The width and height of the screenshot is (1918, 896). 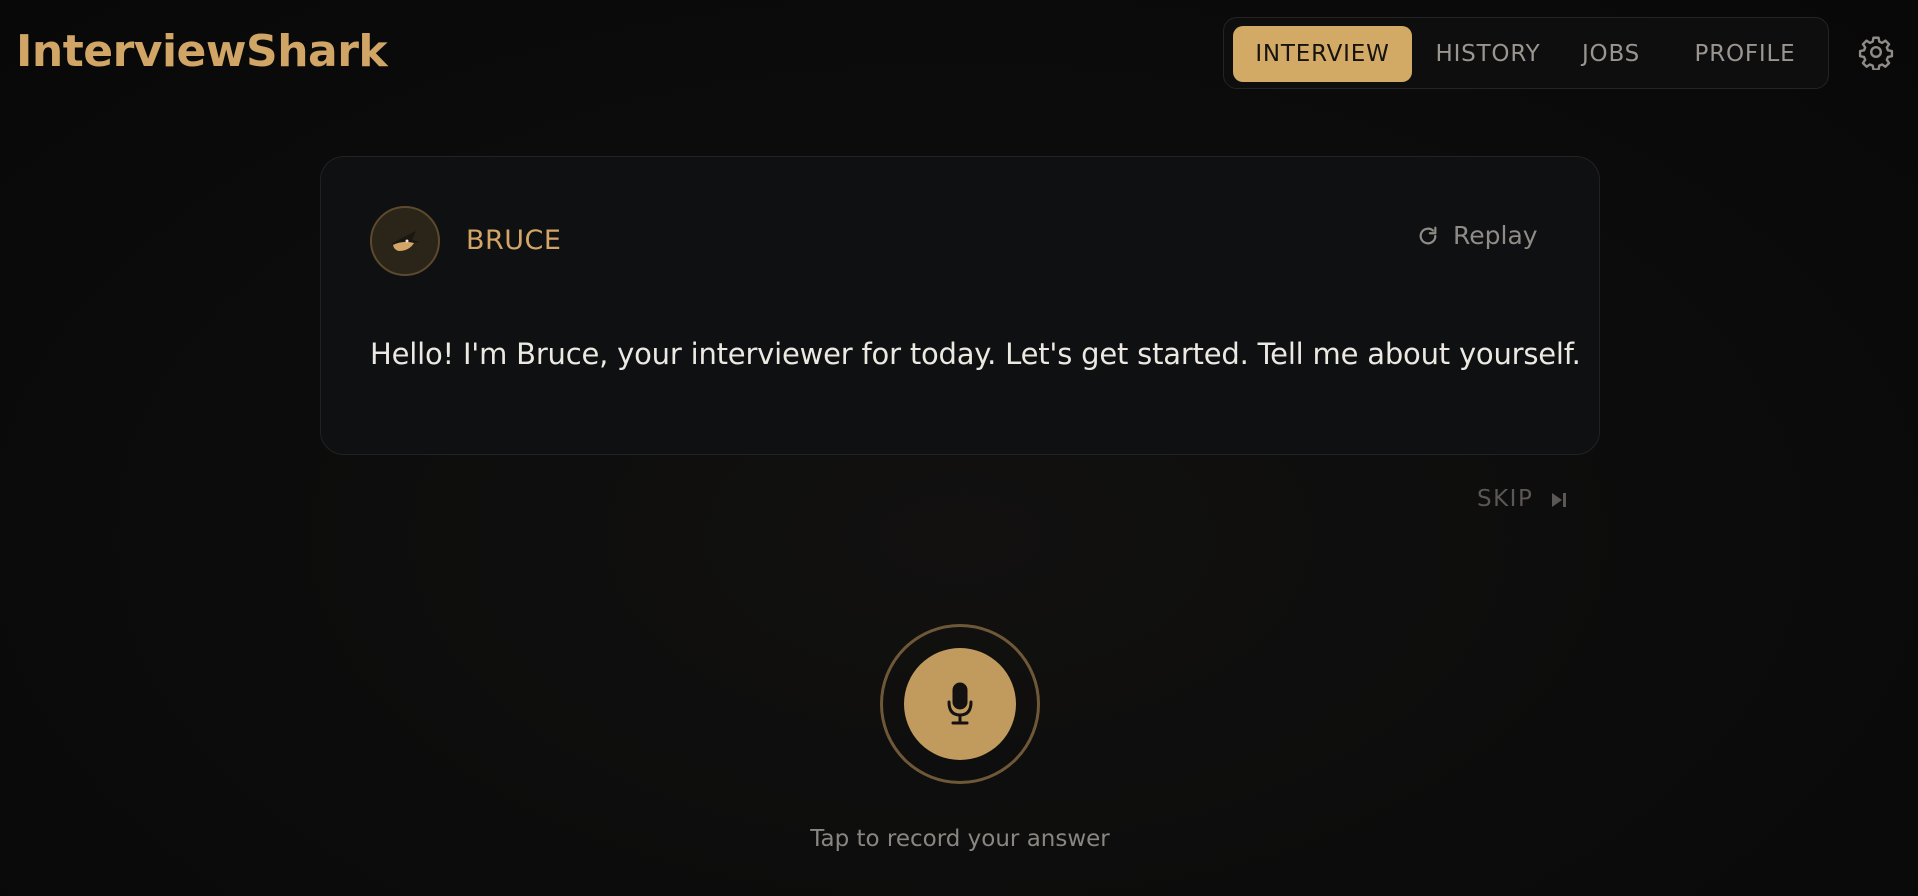 I want to click on settings-button, so click(x=1876, y=52).